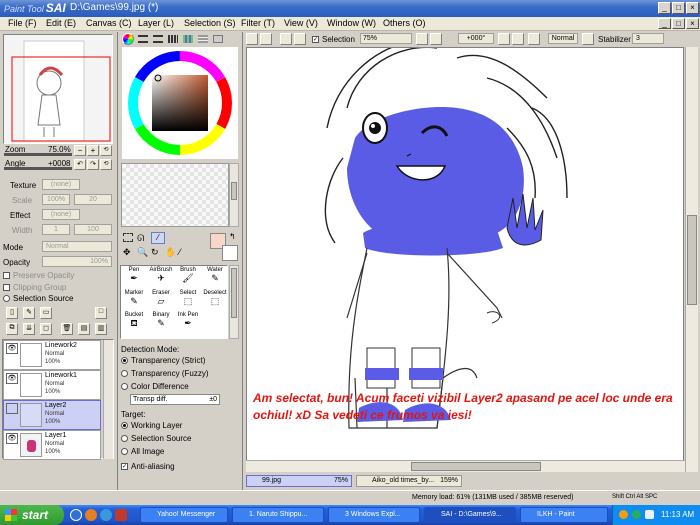 Image resolution: width=700 pixels, height=525 pixels. Describe the element at coordinates (333, 39) in the screenshot. I see `selection-toggle: ✓ Selection` at that location.